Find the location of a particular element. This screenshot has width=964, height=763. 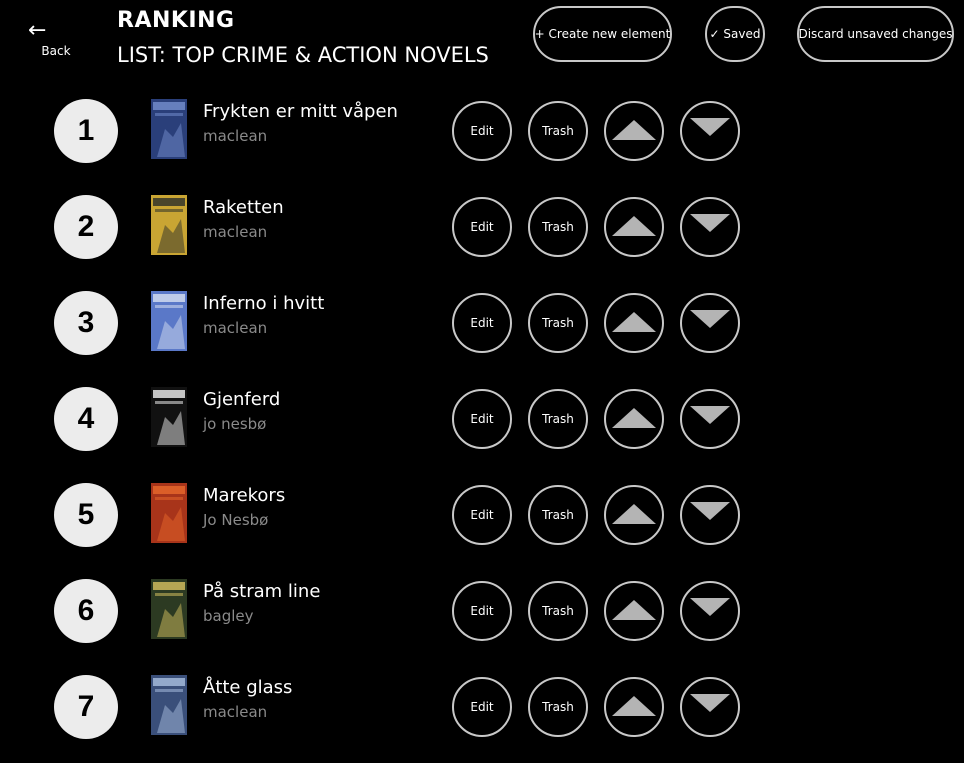

rank-badge: 1 is located at coordinates (86, 131).